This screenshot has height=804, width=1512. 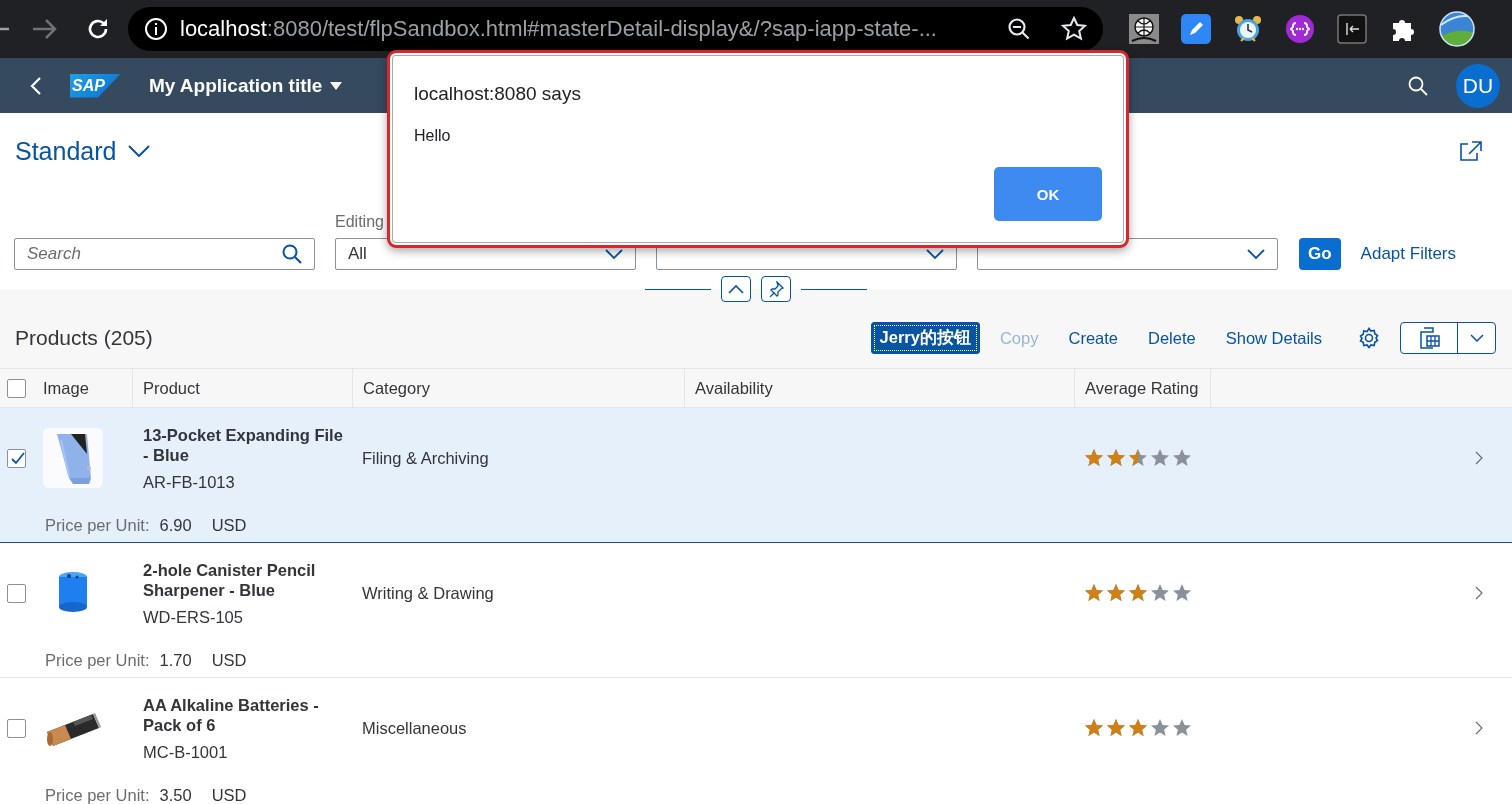 What do you see at coordinates (95, 85) in the screenshot?
I see `sap-logo: SAP` at bounding box center [95, 85].